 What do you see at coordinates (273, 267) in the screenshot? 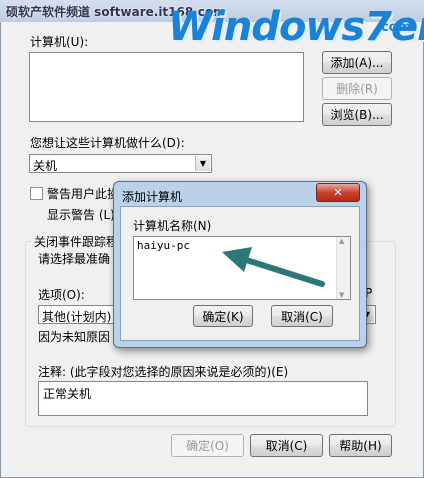
I see `annotation-arrow-icon` at bounding box center [273, 267].